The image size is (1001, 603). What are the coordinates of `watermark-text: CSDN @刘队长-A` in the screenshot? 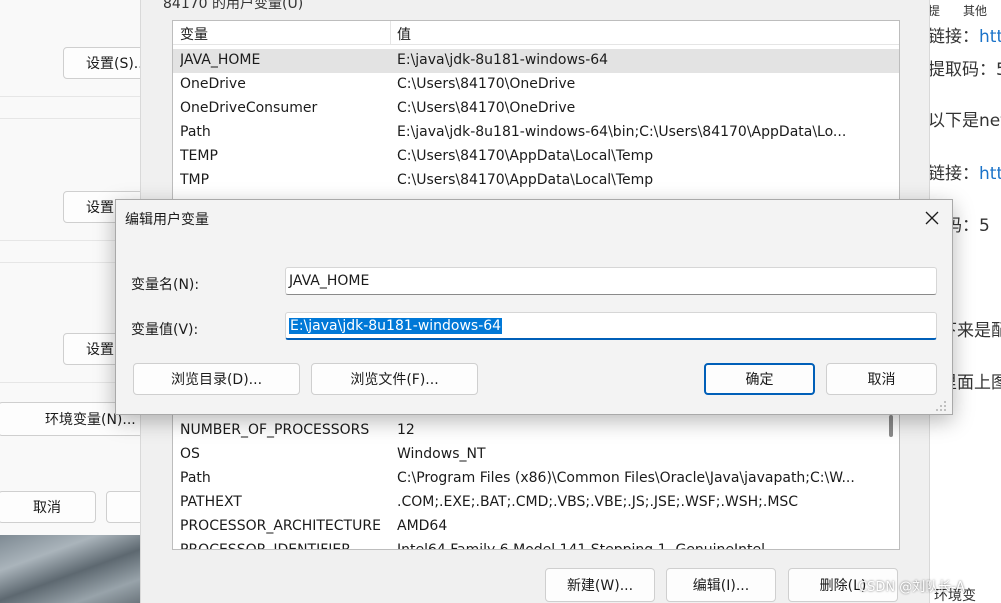 It's located at (911, 587).